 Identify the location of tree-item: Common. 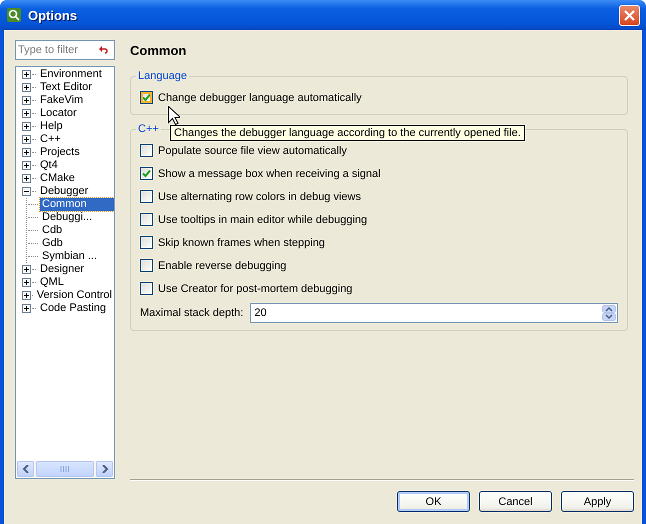
(77, 204).